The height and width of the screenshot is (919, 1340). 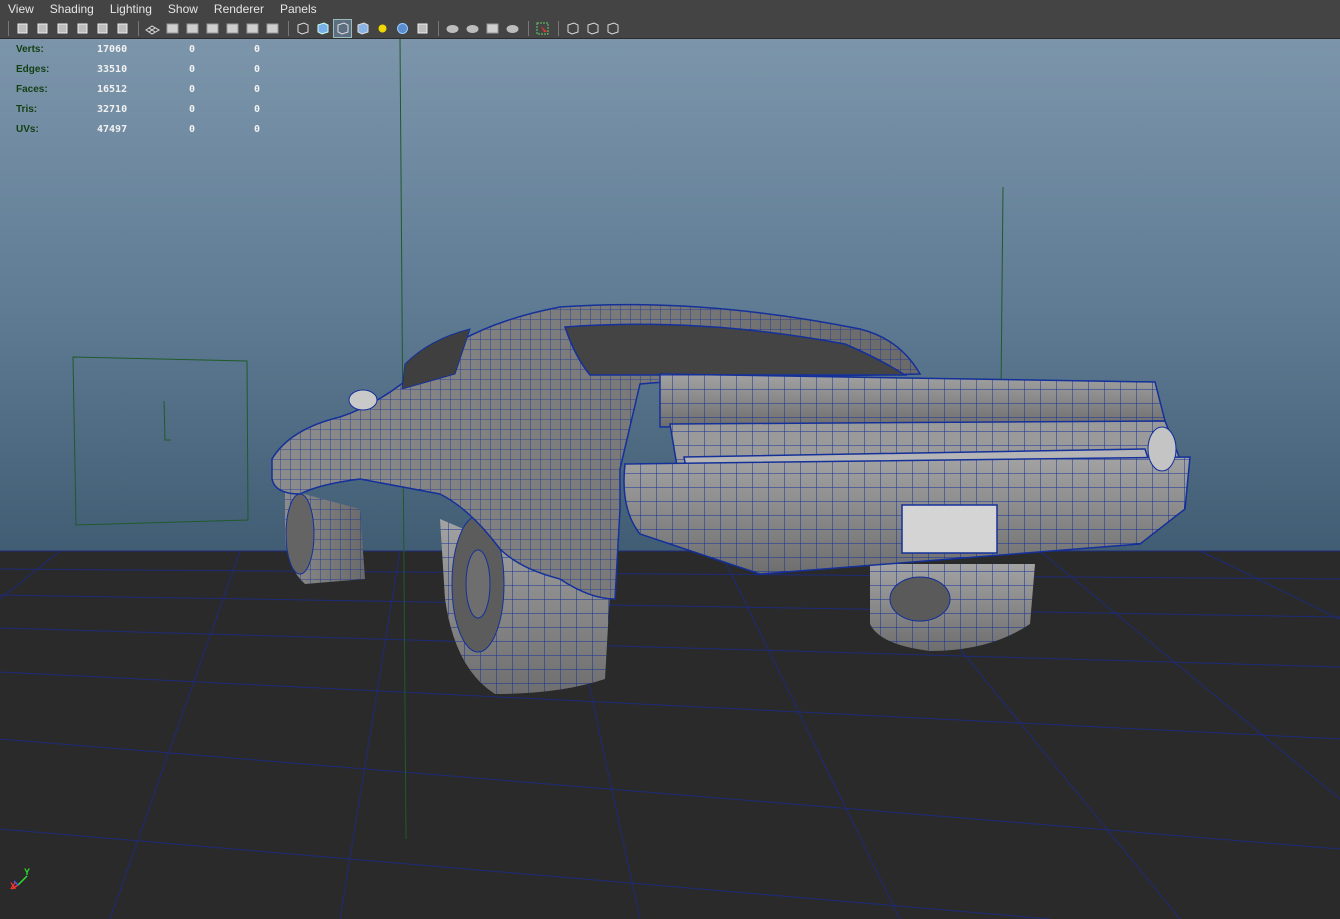 I want to click on motion-blur-icon, so click(x=472, y=28).